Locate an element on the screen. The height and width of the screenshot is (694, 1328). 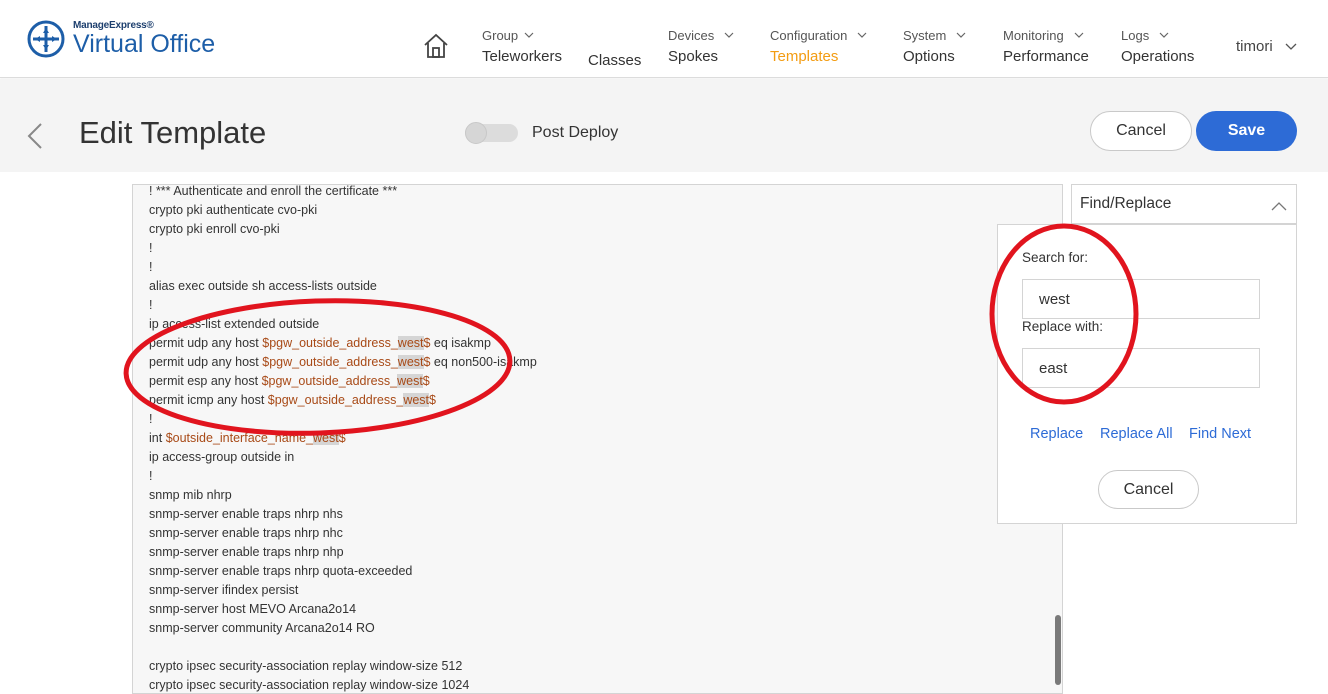
chevron-up-icon is located at coordinates (1279, 206).